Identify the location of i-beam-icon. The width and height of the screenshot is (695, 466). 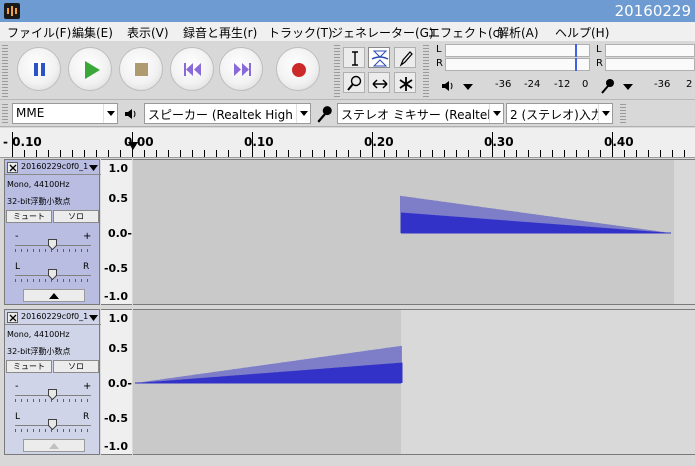
(355, 58).